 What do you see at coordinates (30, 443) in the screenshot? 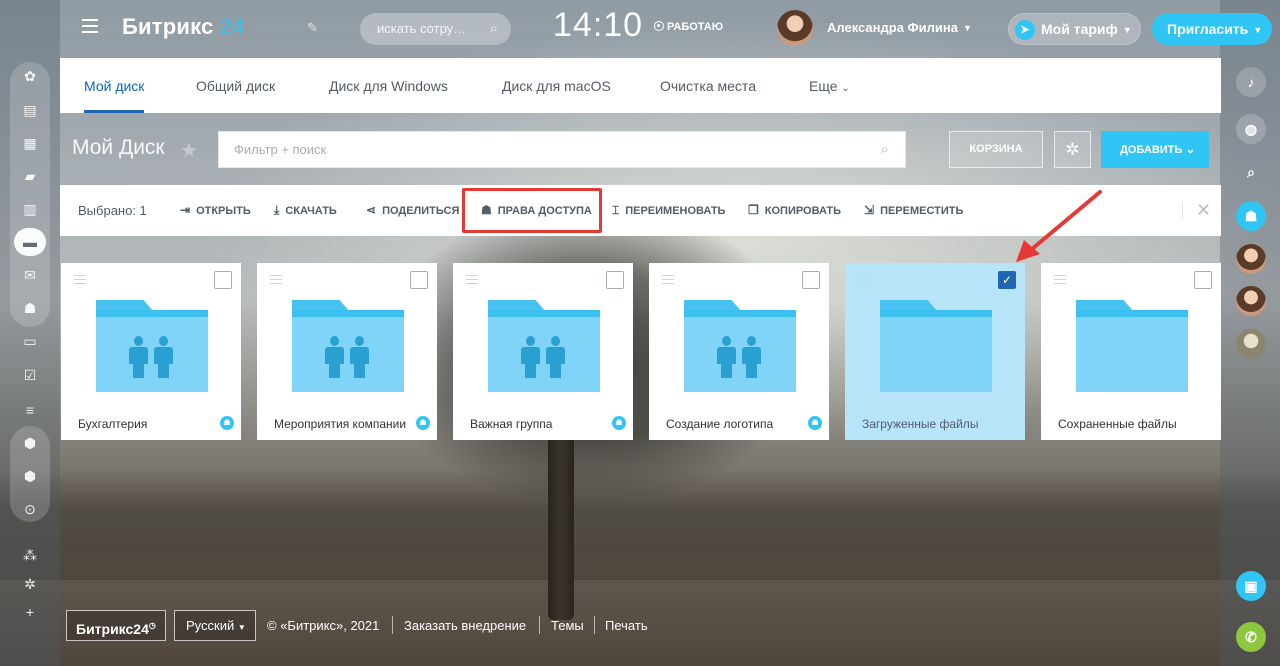
I see `app-icon: ⬢` at bounding box center [30, 443].